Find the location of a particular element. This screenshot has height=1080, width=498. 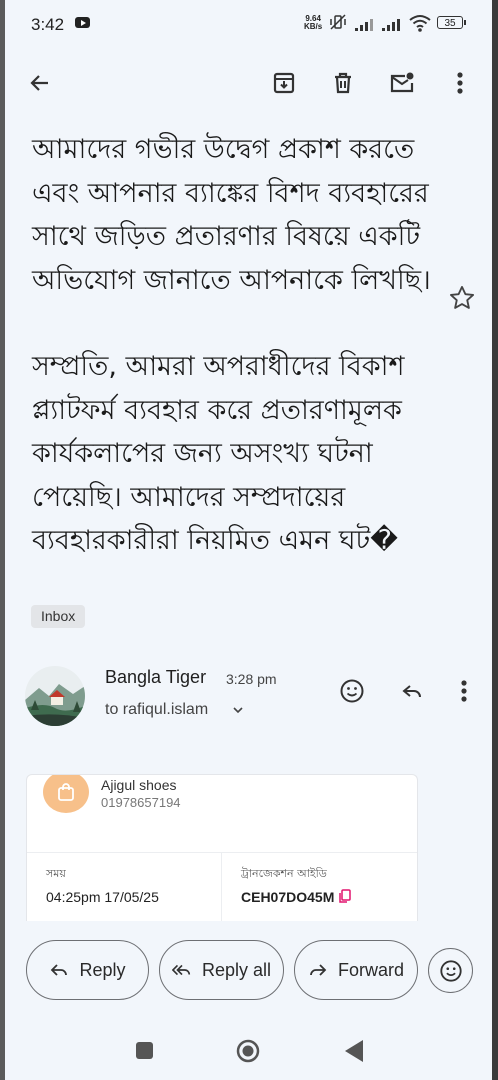

message-time: 3:28 pm is located at coordinates (251, 679).